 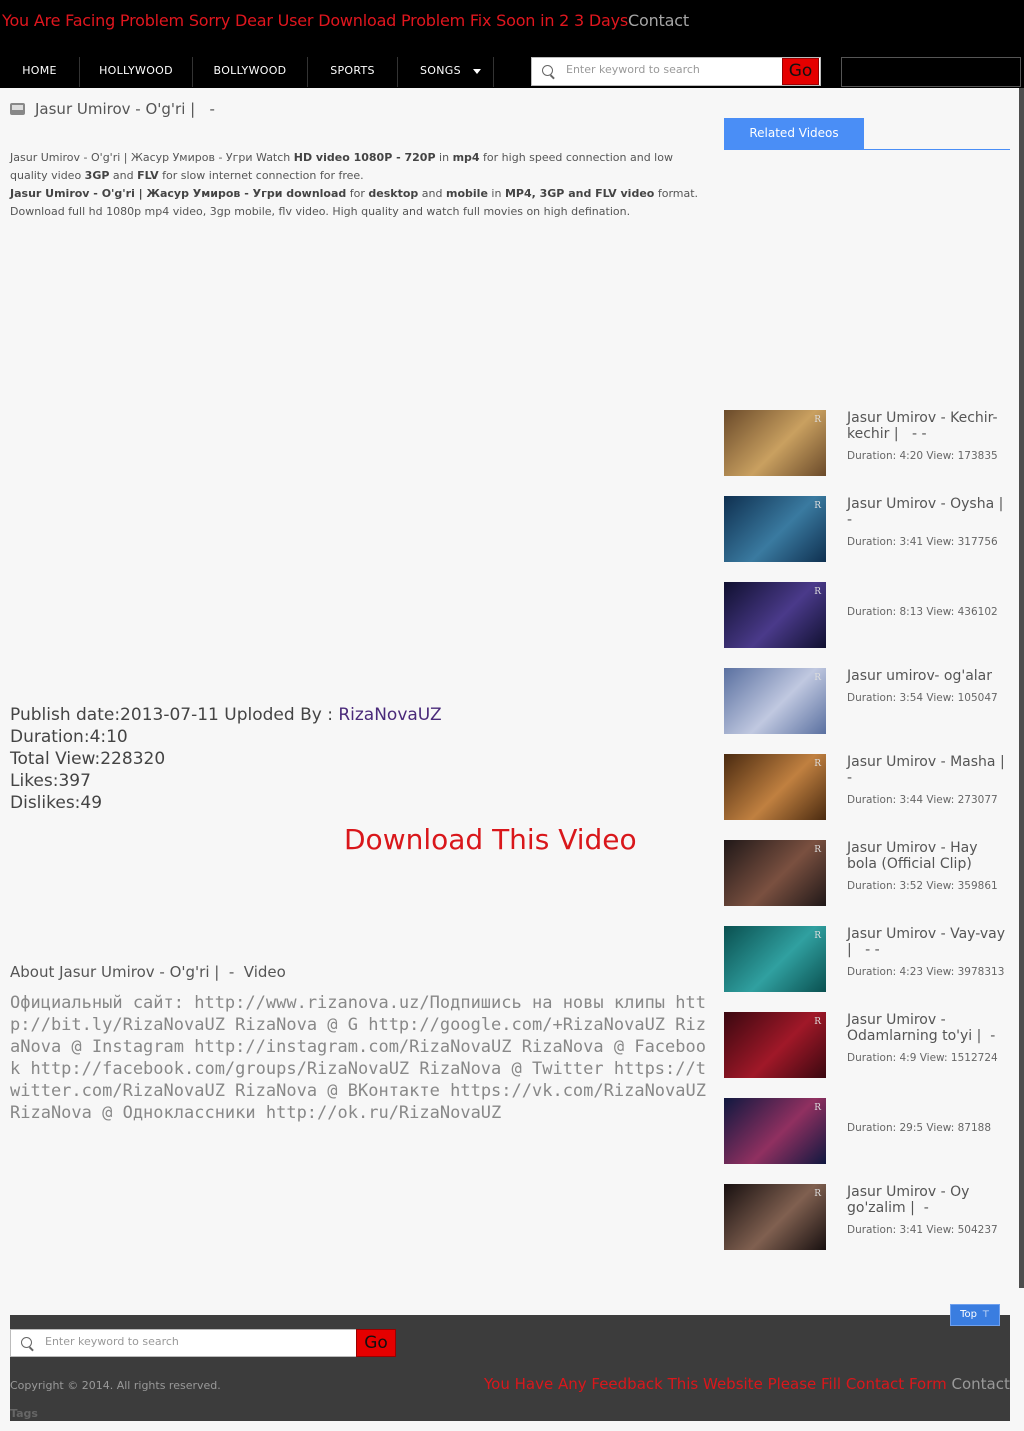 What do you see at coordinates (928, 512) in the screenshot?
I see `related-title: Jasur Umirov - Oysha | -` at bounding box center [928, 512].